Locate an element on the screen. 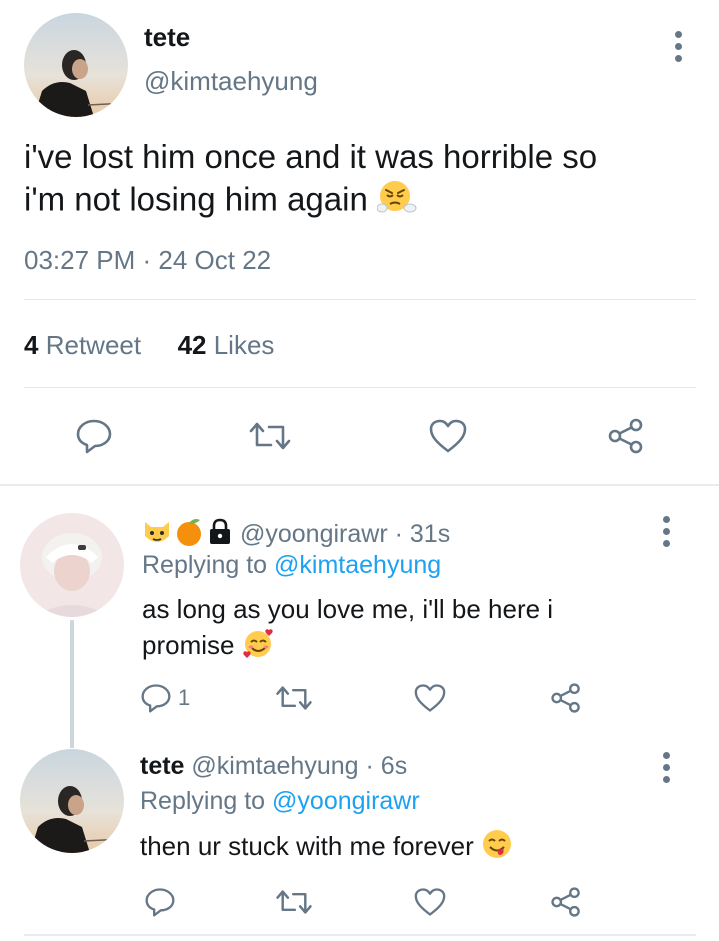  steam-from-nose-face-icon is located at coordinates (396, 202).